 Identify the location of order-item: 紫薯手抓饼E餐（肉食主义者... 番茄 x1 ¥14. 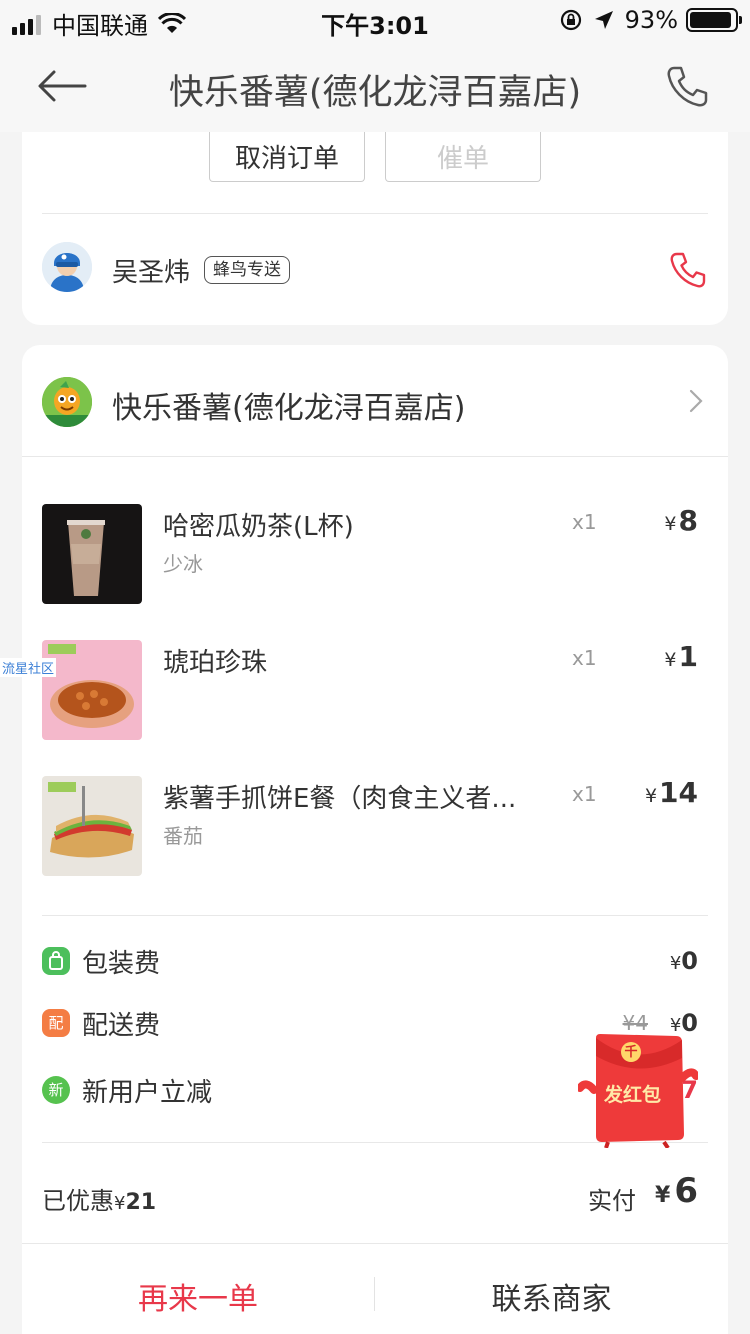
(375, 826).